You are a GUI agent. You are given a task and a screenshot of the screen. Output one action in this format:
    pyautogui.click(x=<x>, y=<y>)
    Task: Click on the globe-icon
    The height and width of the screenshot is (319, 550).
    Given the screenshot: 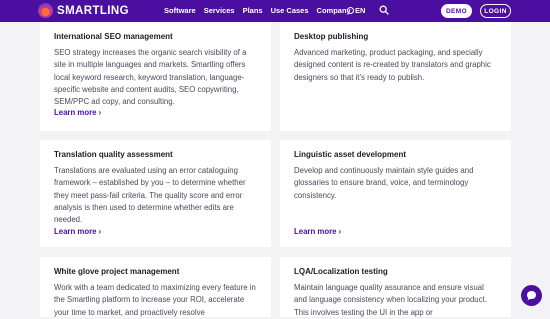 What is the action you would take?
    pyautogui.click(x=350, y=10)
    